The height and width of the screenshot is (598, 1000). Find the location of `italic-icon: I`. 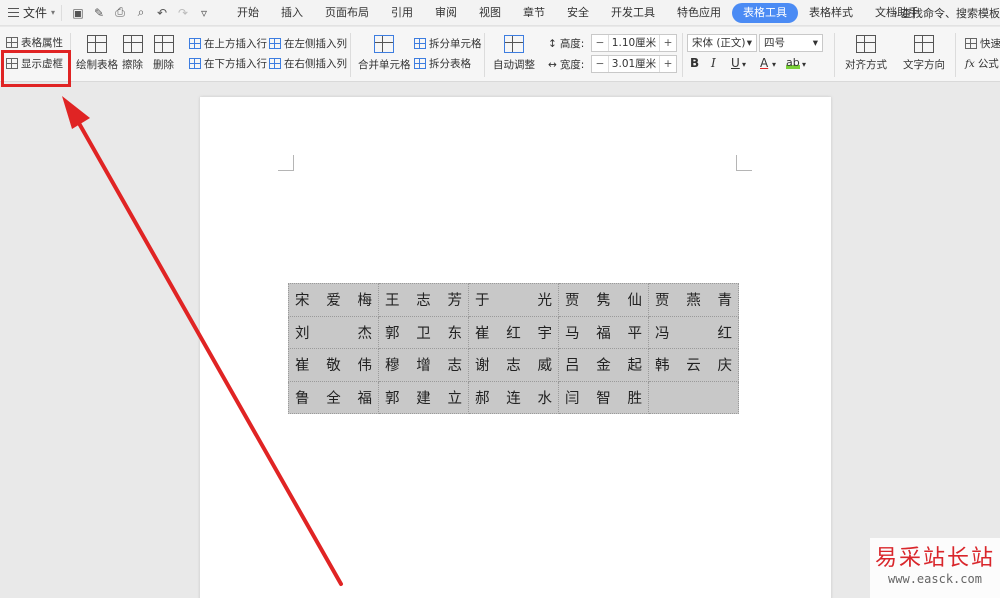

italic-icon: I is located at coordinates (713, 63).